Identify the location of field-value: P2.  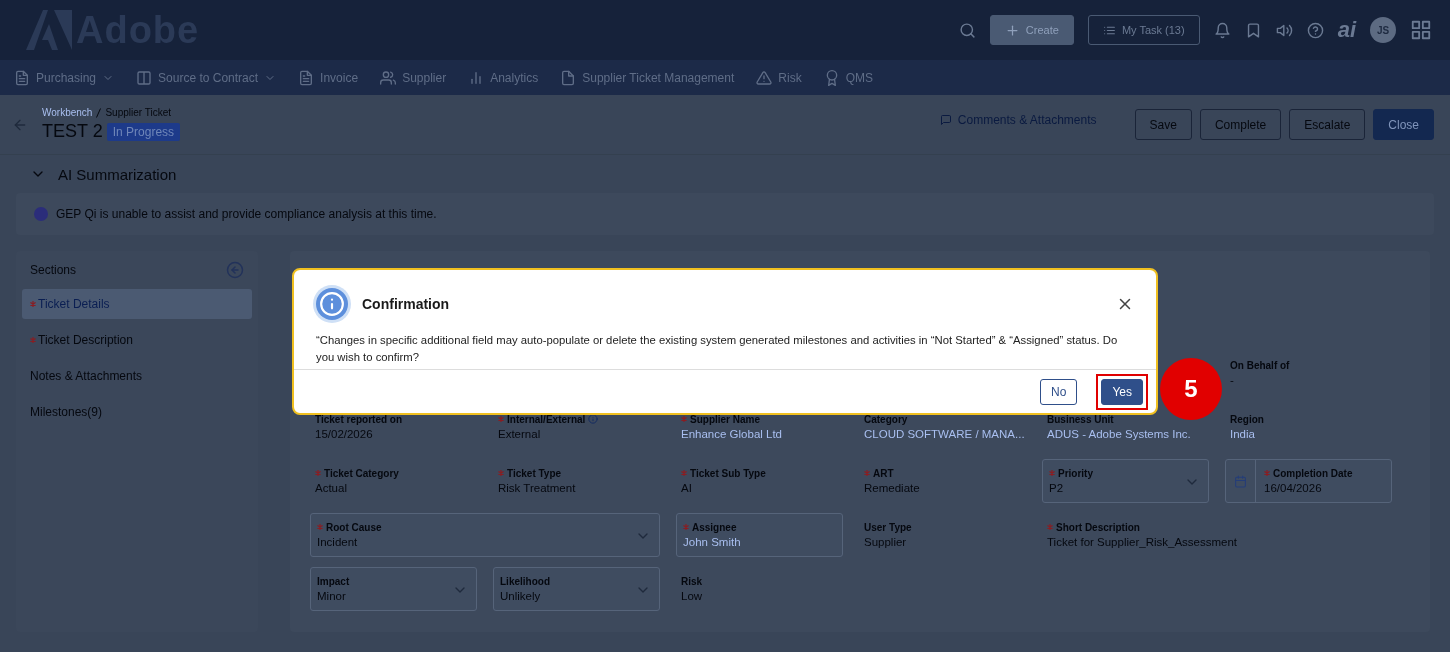
(1056, 487).